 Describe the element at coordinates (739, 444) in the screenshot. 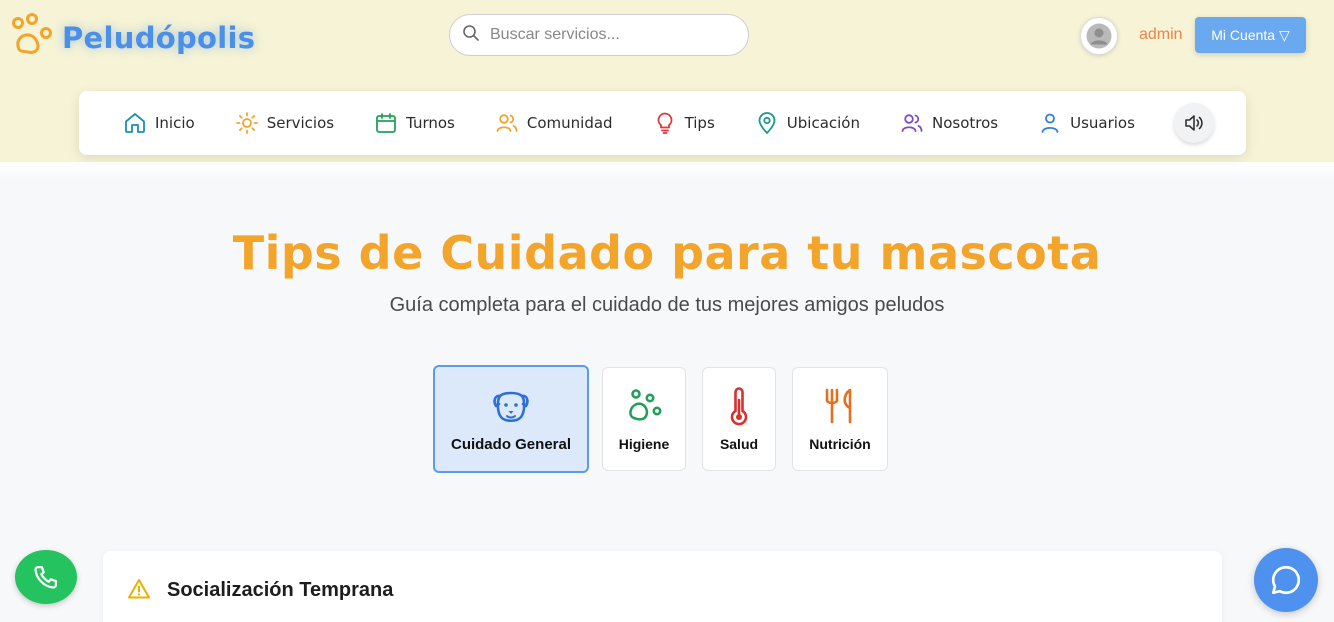

I see `category-label: Salud` at that location.